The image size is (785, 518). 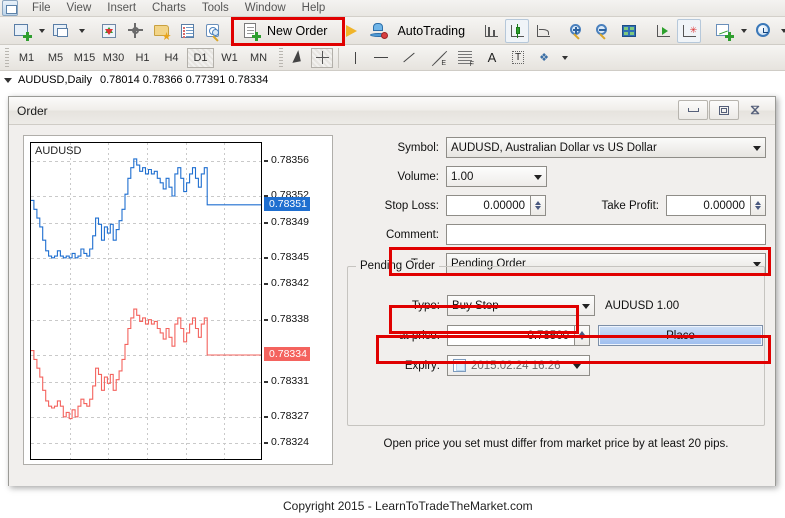 What do you see at coordinates (229, 58) in the screenshot?
I see `timeframe-w1: W1` at bounding box center [229, 58].